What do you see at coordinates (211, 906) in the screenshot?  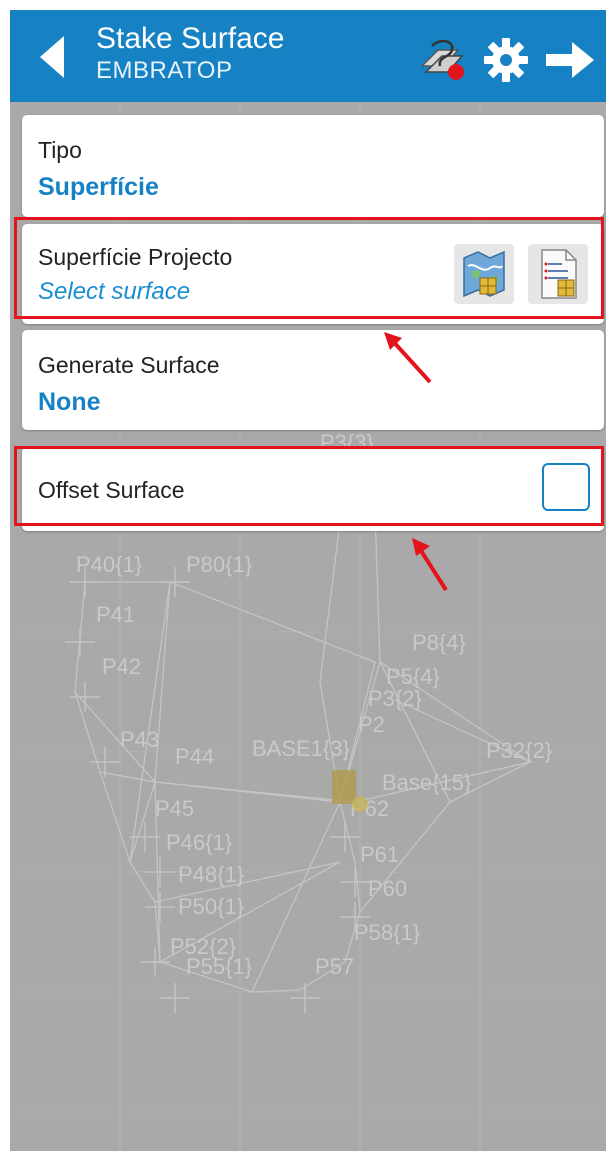 I see `svg-text: P50{1}` at bounding box center [211, 906].